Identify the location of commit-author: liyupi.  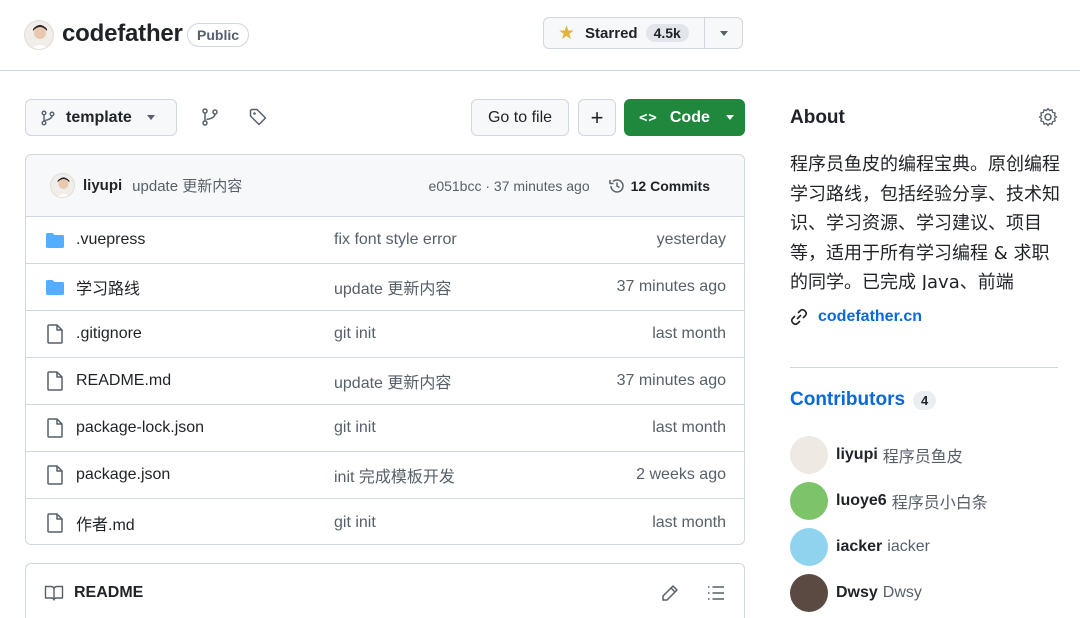
(102, 185).